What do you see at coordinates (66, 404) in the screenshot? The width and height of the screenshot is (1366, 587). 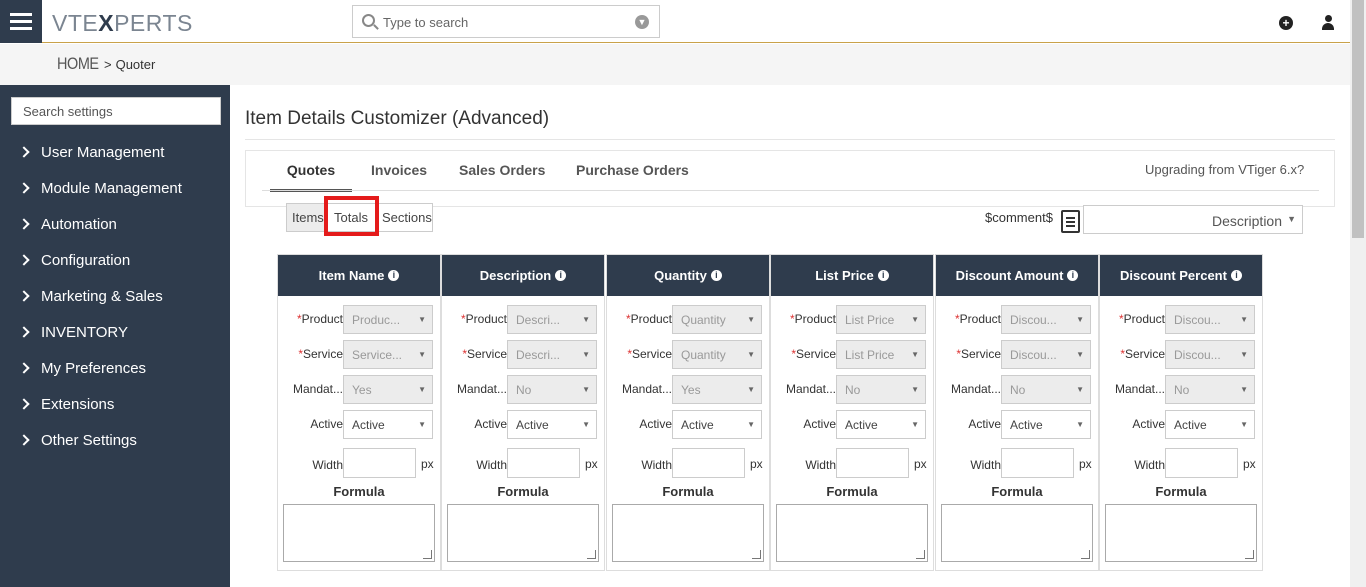 I see `sidebar-item-extensions: Extensions` at bounding box center [66, 404].